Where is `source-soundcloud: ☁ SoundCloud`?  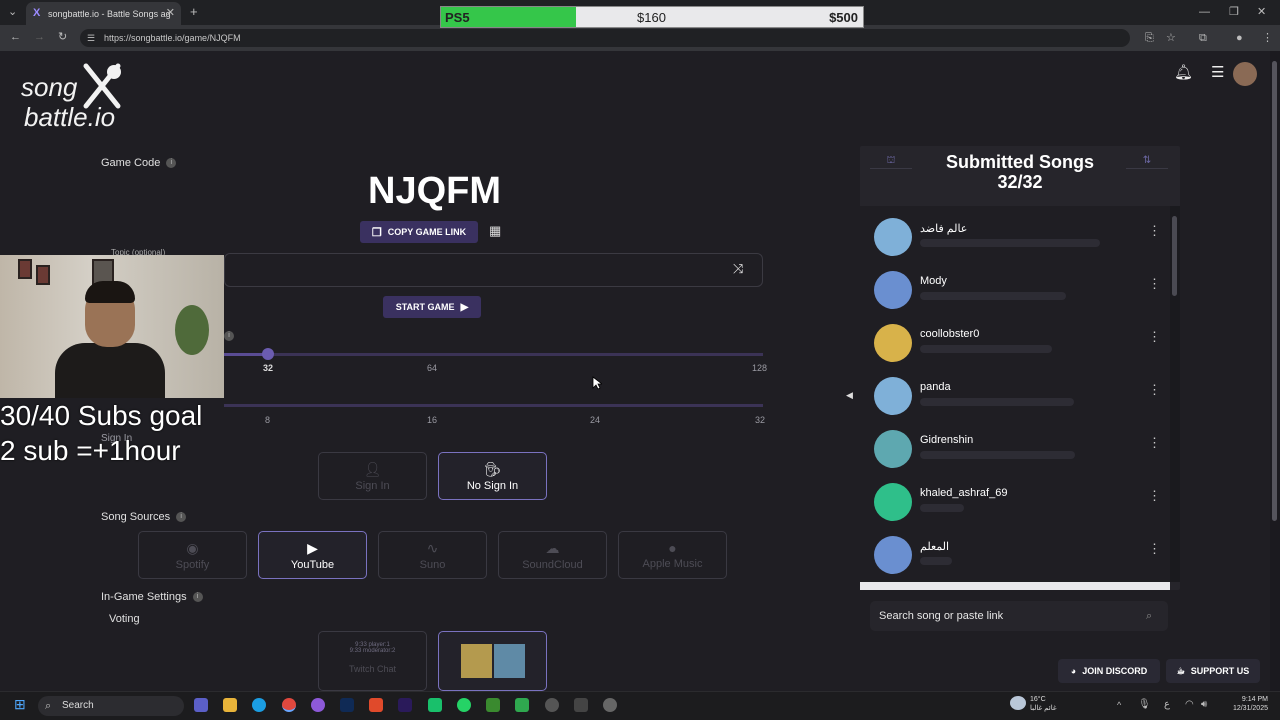
source-soundcloud: ☁ SoundCloud is located at coordinates (552, 555).